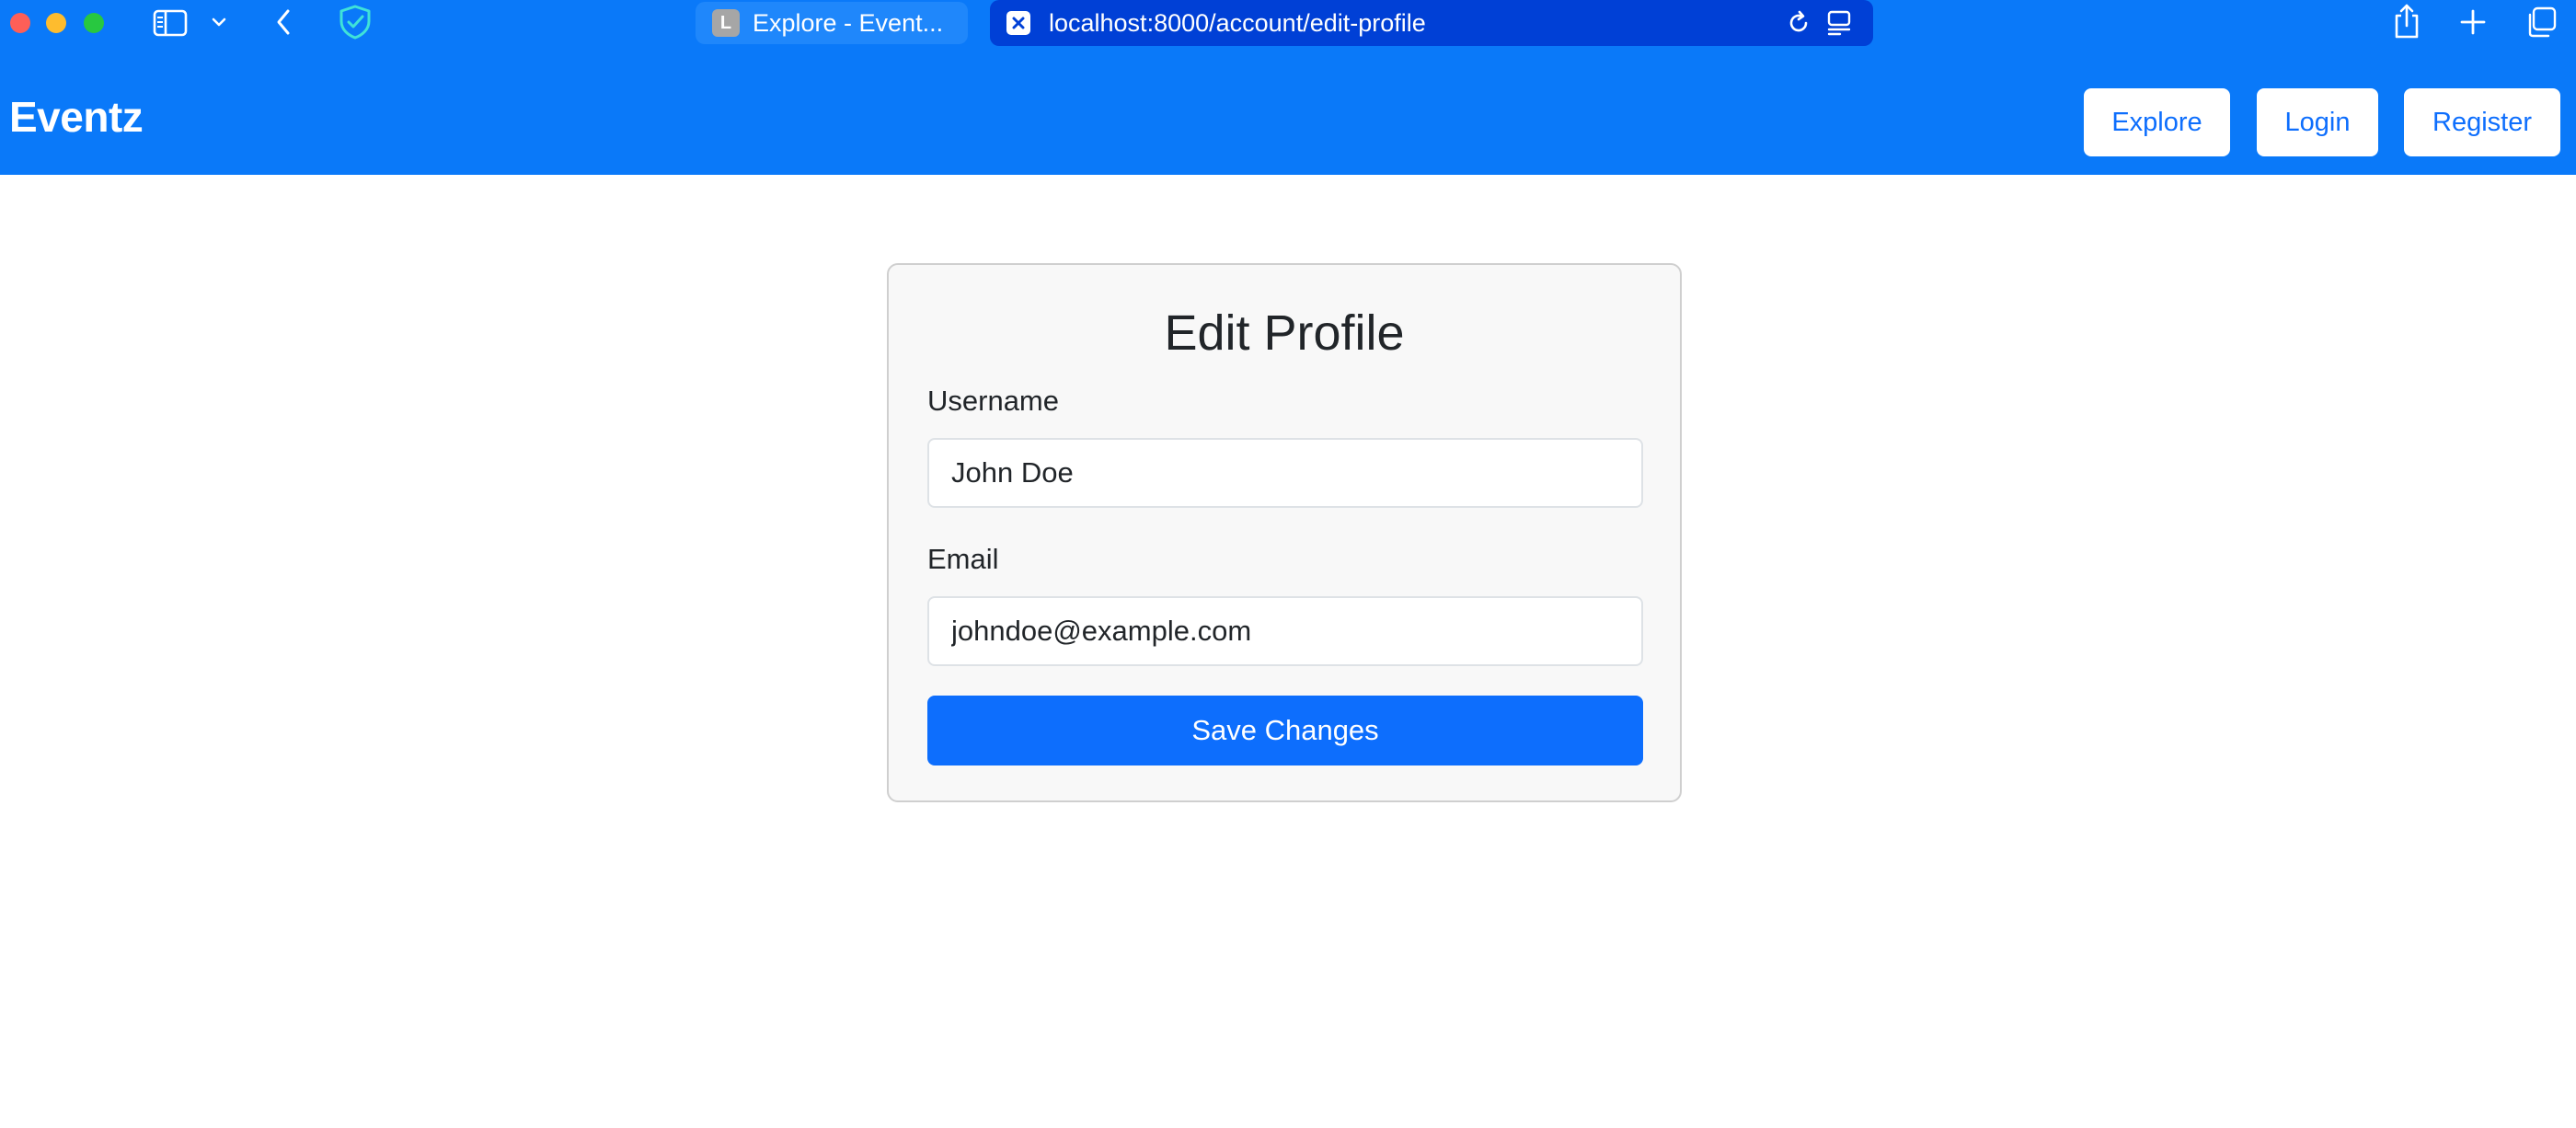 The image size is (2576, 1128). What do you see at coordinates (1285, 473) in the screenshot?
I see `username-input` at bounding box center [1285, 473].